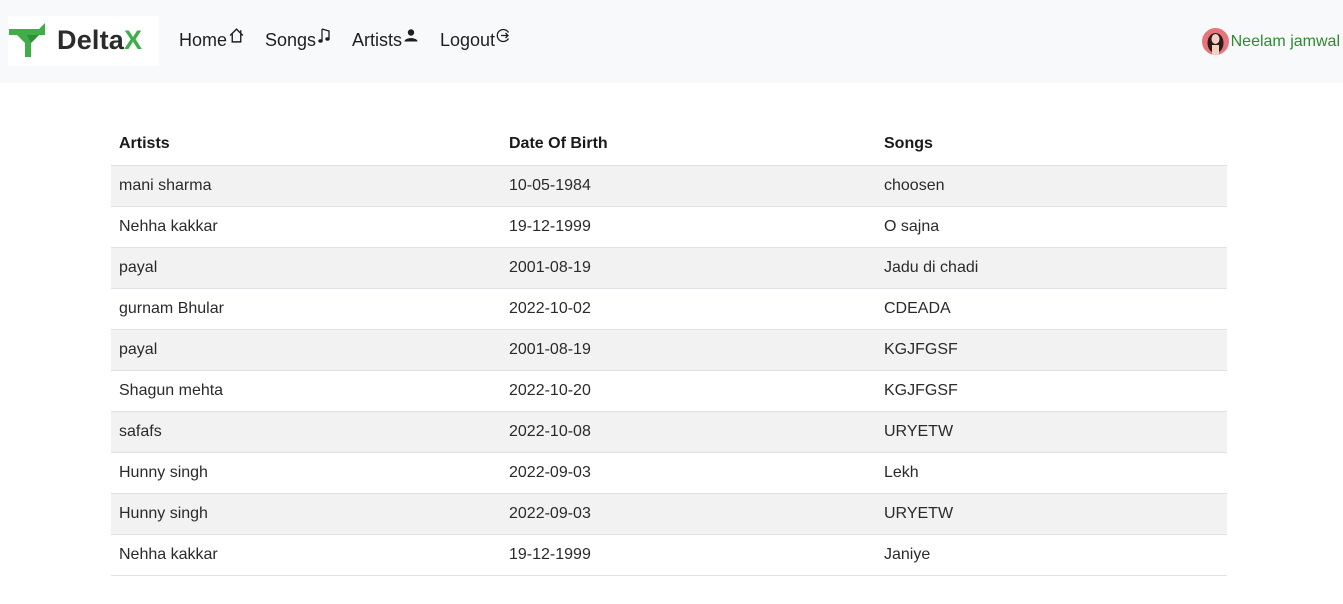  What do you see at coordinates (1215, 41) in the screenshot?
I see `avatar` at bounding box center [1215, 41].